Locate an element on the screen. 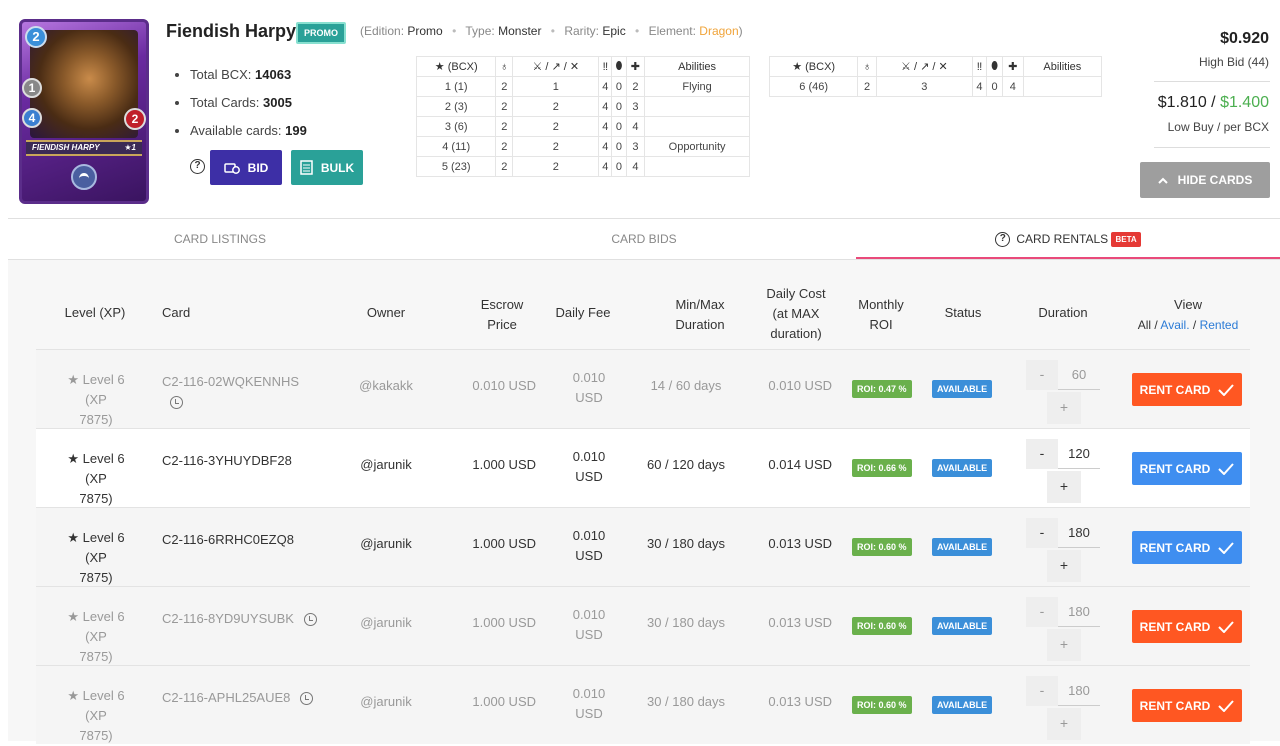 This screenshot has width=1280, height=746. meta-close: ) is located at coordinates (740, 31).